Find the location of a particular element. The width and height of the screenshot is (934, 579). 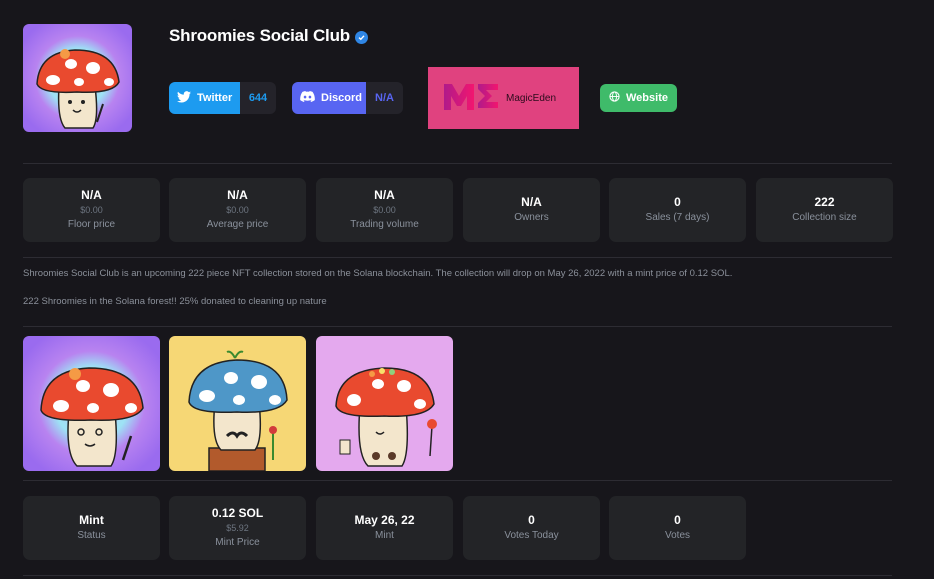

stat-value: 0.12 SOL is located at coordinates (237, 512).